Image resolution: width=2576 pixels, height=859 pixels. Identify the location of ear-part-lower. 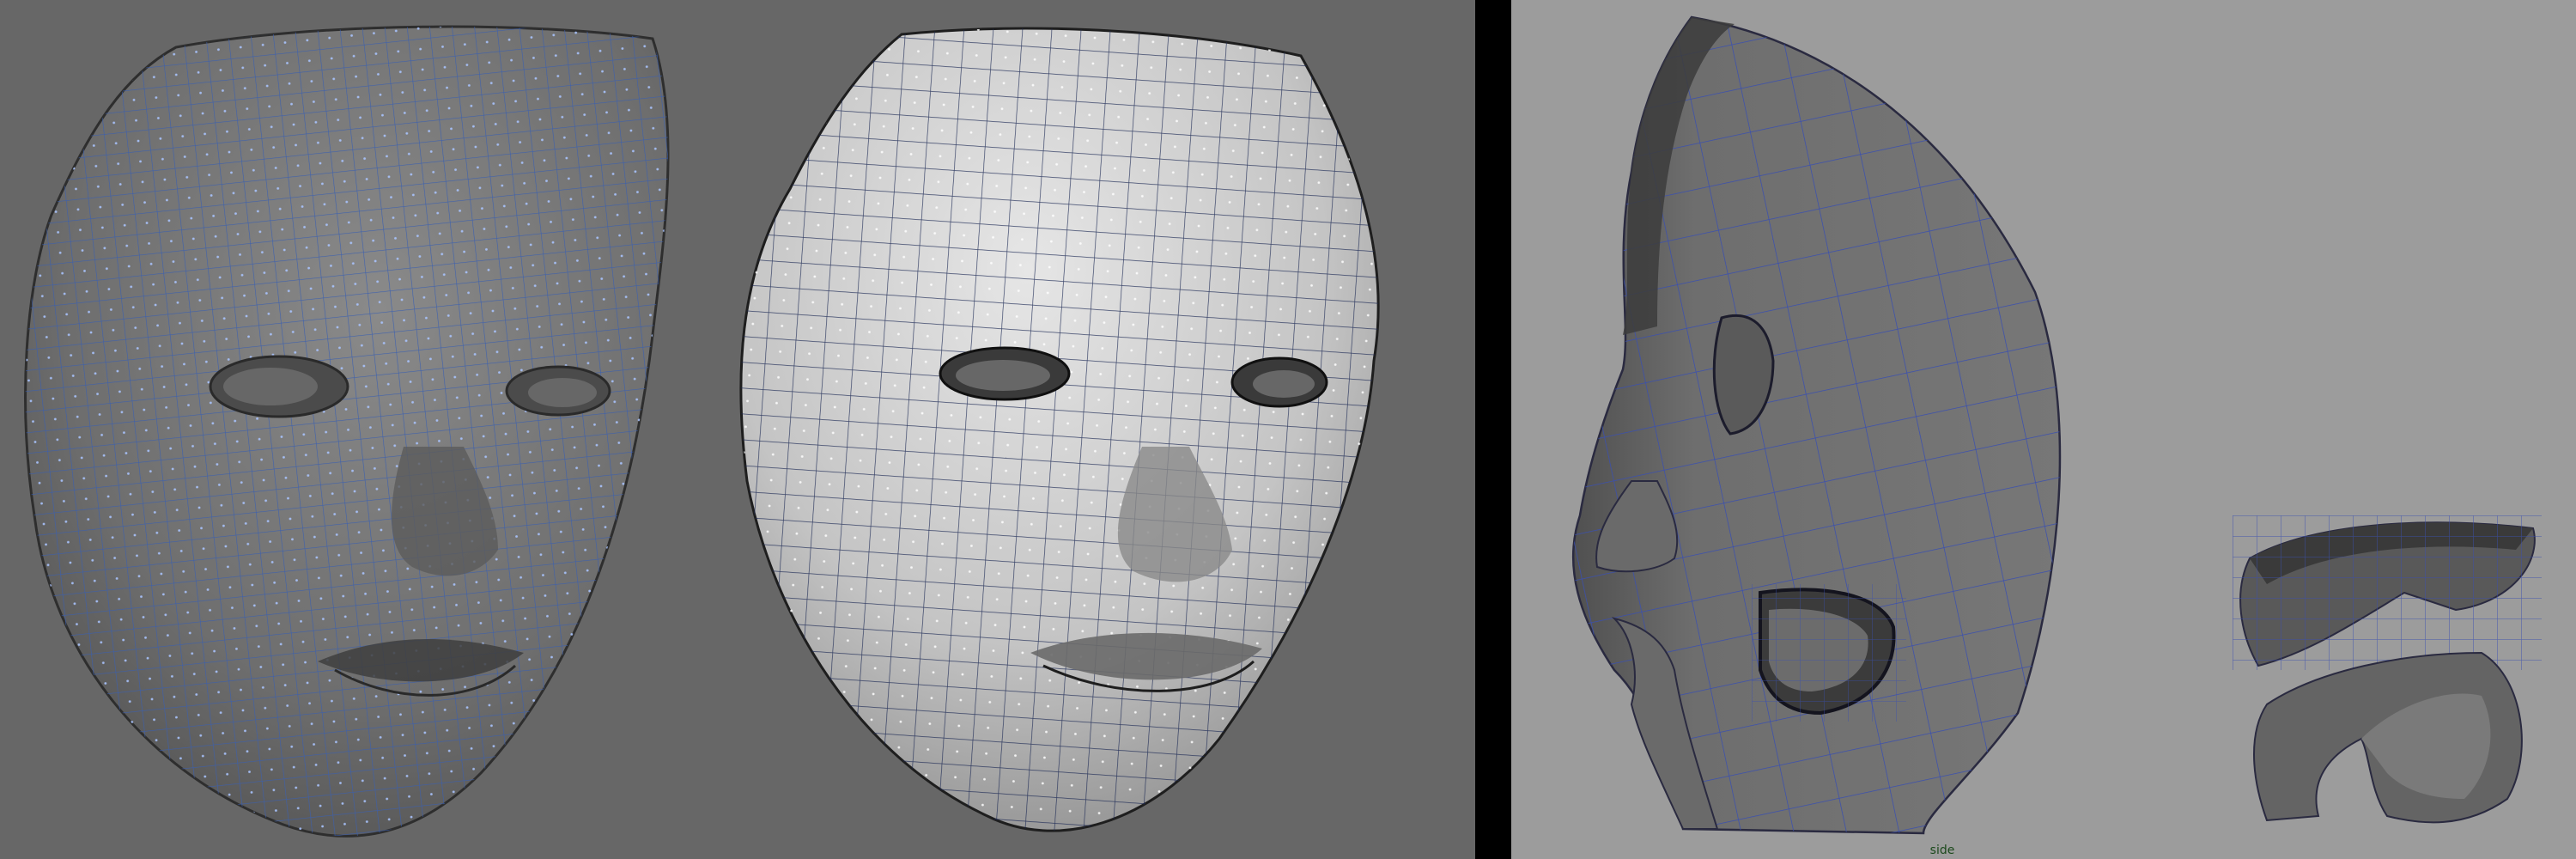
(2388, 737).